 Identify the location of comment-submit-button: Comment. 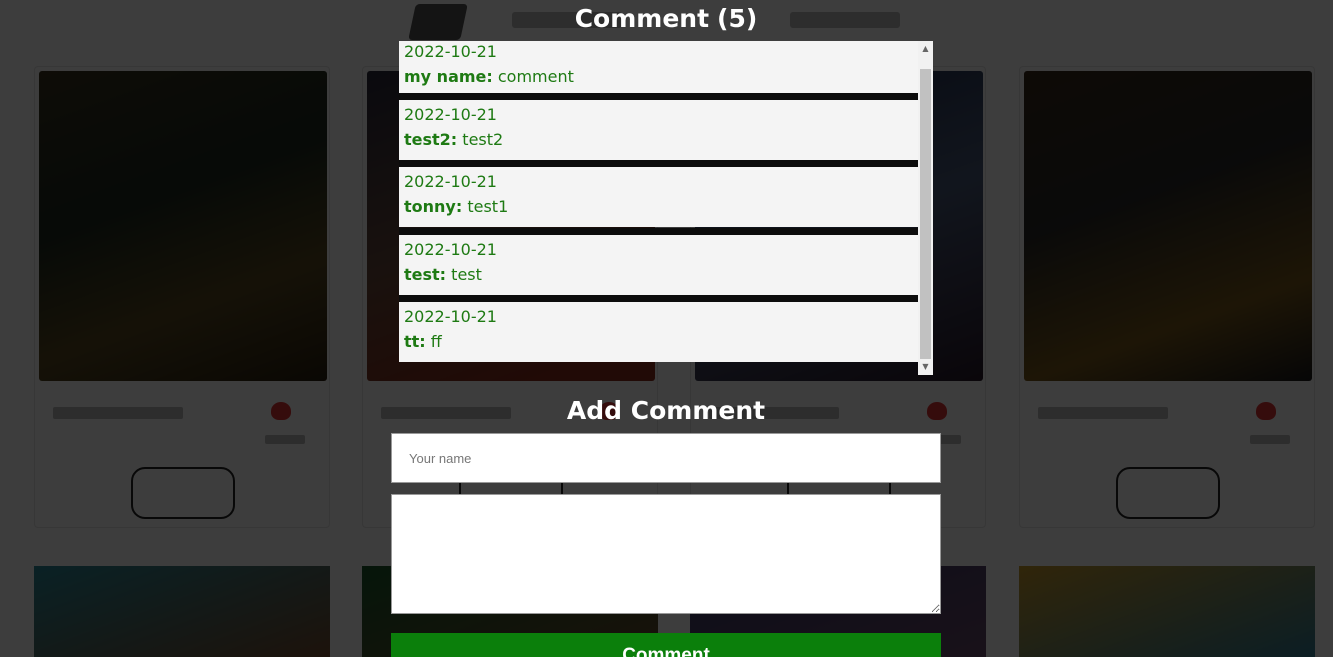
(666, 645).